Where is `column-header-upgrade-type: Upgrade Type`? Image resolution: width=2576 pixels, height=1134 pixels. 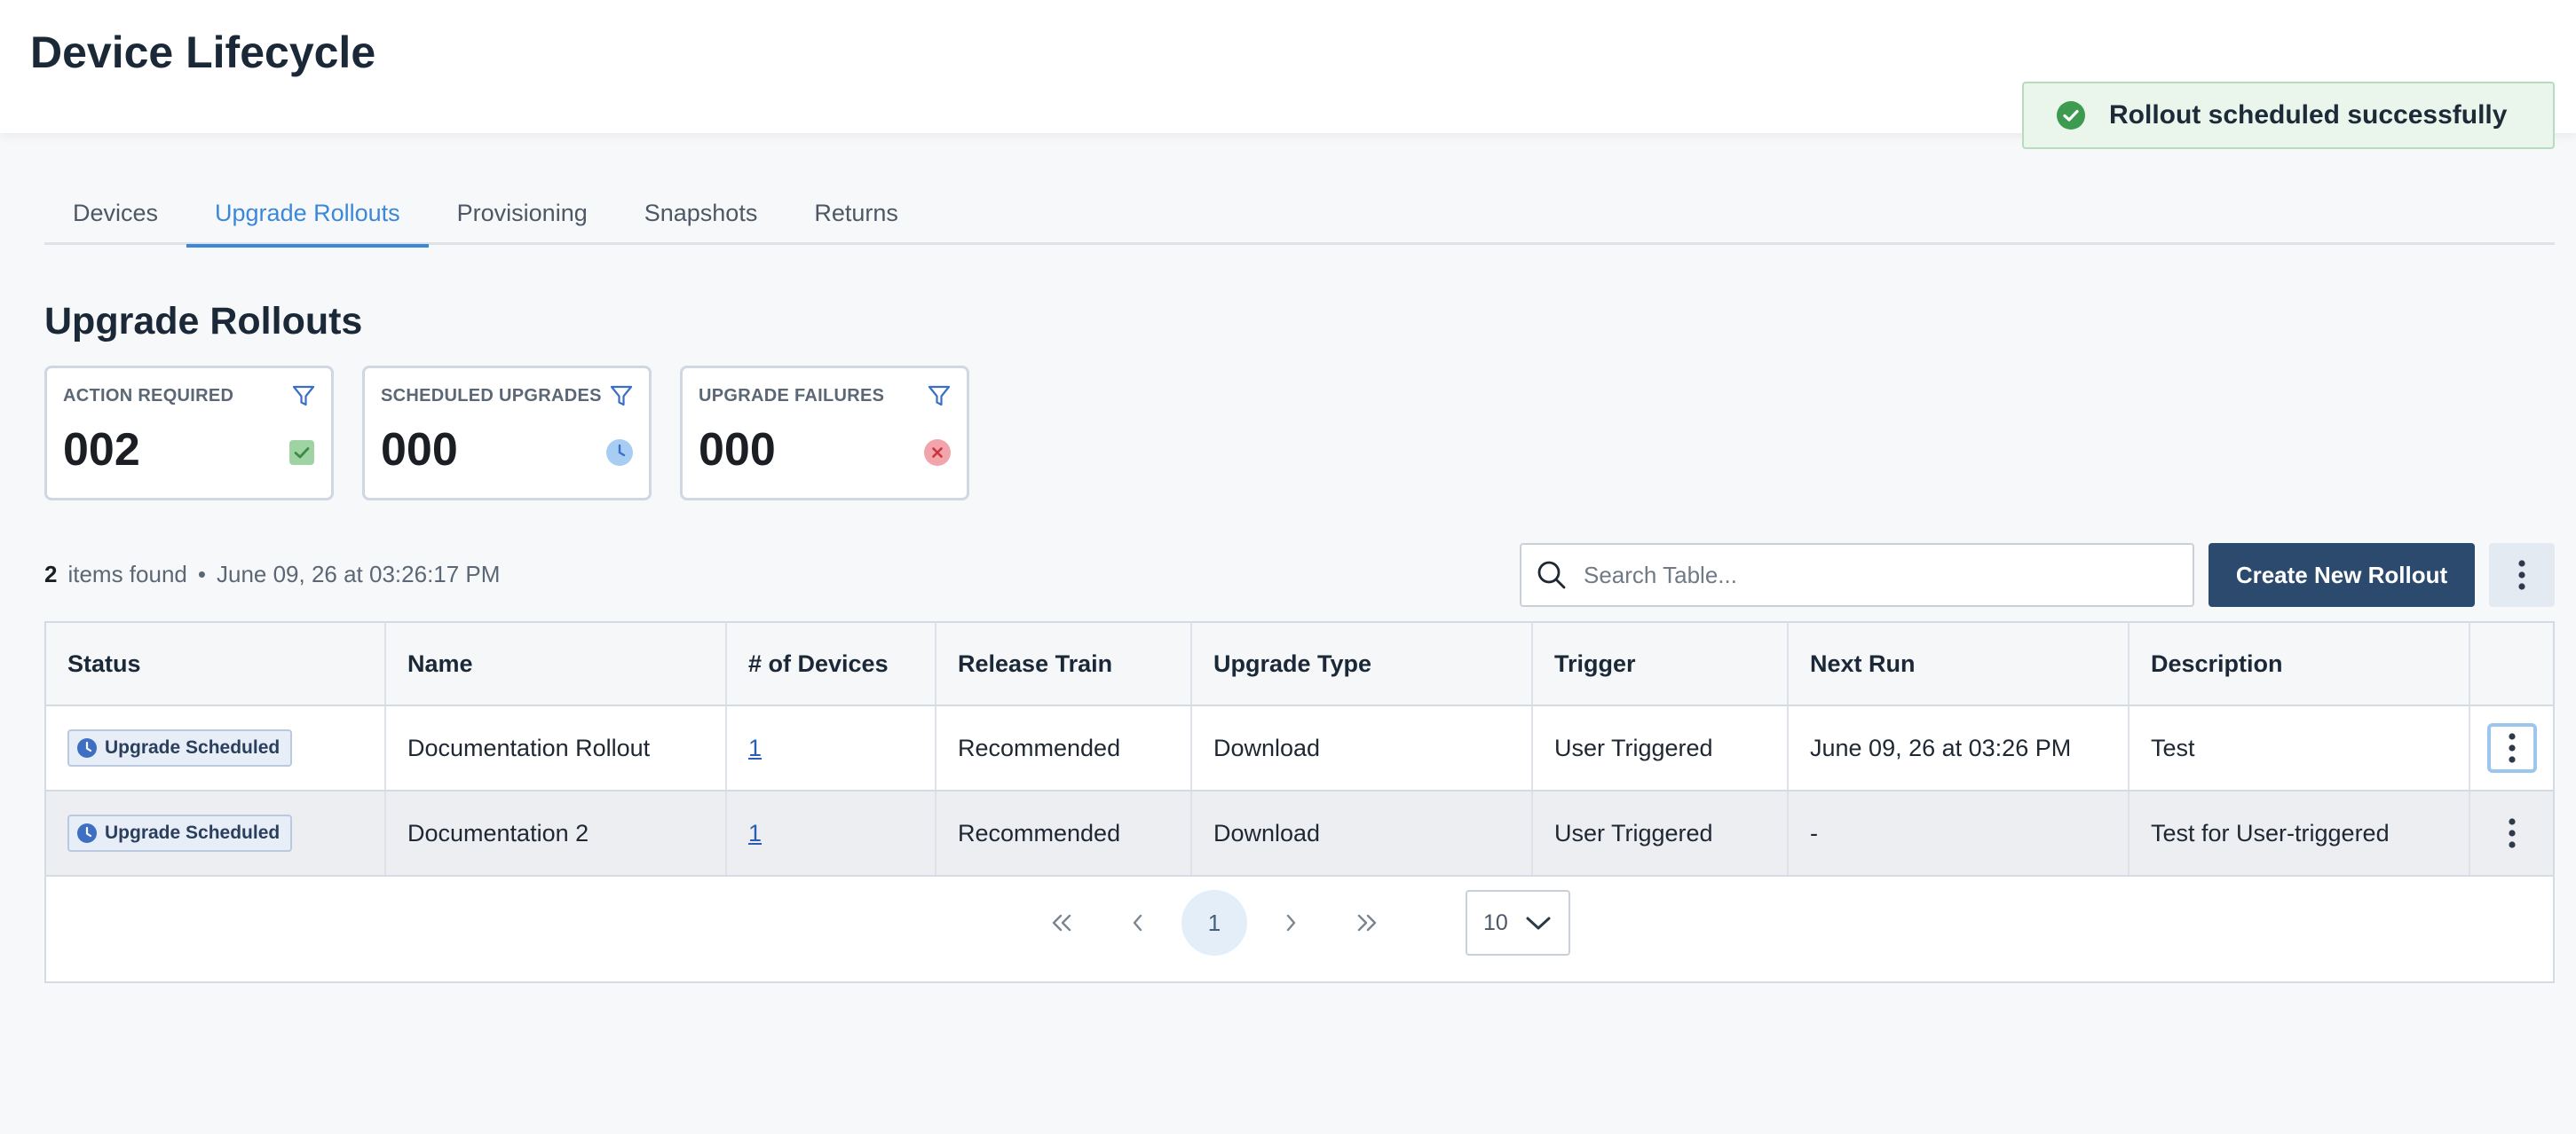 column-header-upgrade-type: Upgrade Type is located at coordinates (1362, 664).